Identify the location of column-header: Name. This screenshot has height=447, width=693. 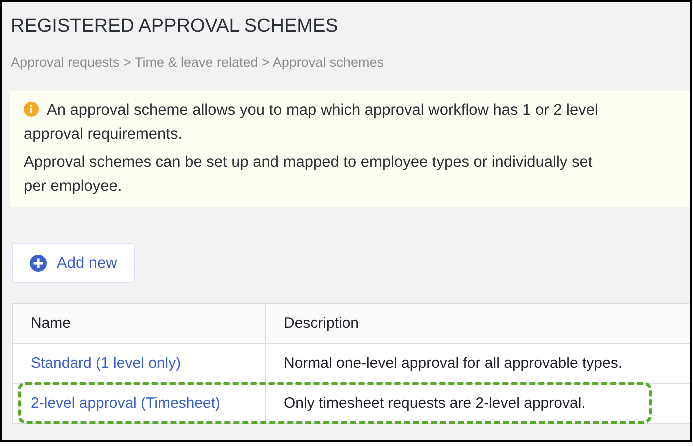
(139, 324).